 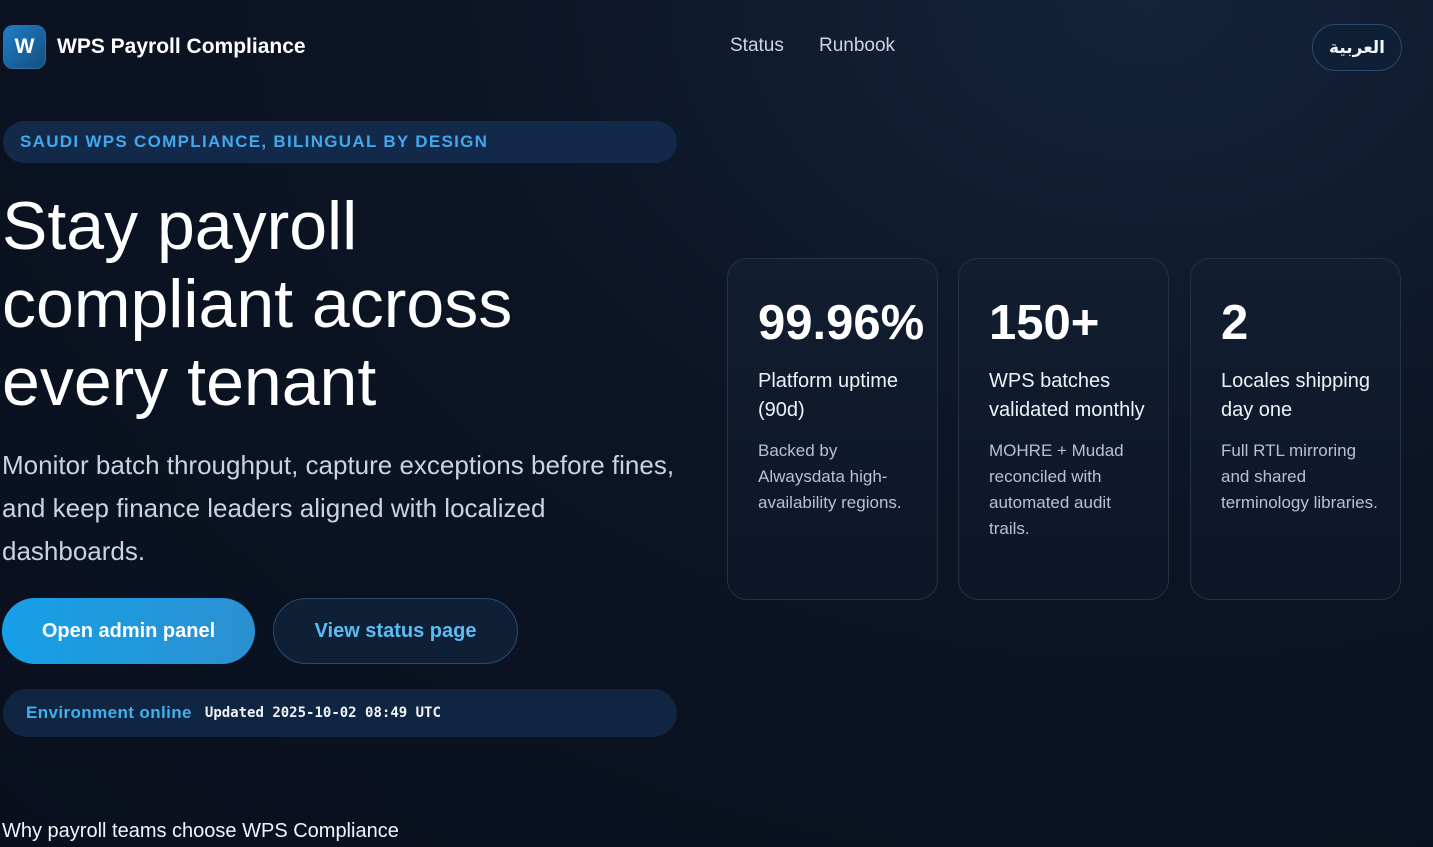 What do you see at coordinates (1044, 323) in the screenshot?
I see `stat-value: 150+` at bounding box center [1044, 323].